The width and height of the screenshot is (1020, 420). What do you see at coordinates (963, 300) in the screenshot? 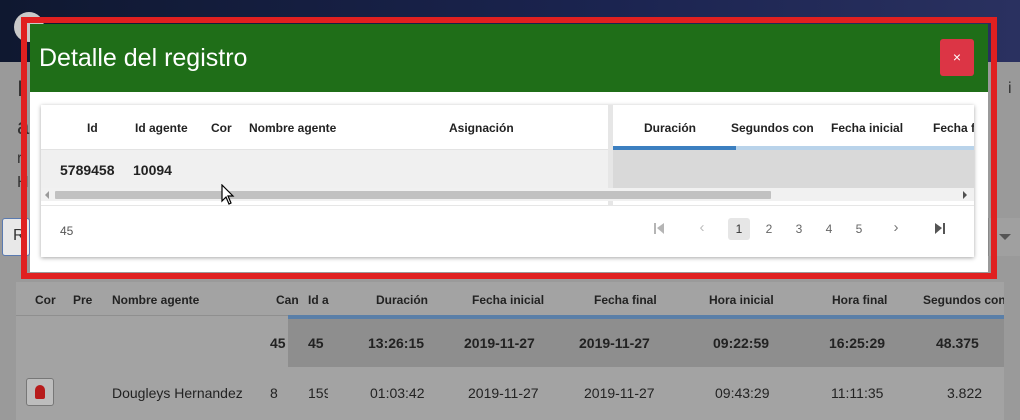
I see `column-header: Segundos con` at bounding box center [963, 300].